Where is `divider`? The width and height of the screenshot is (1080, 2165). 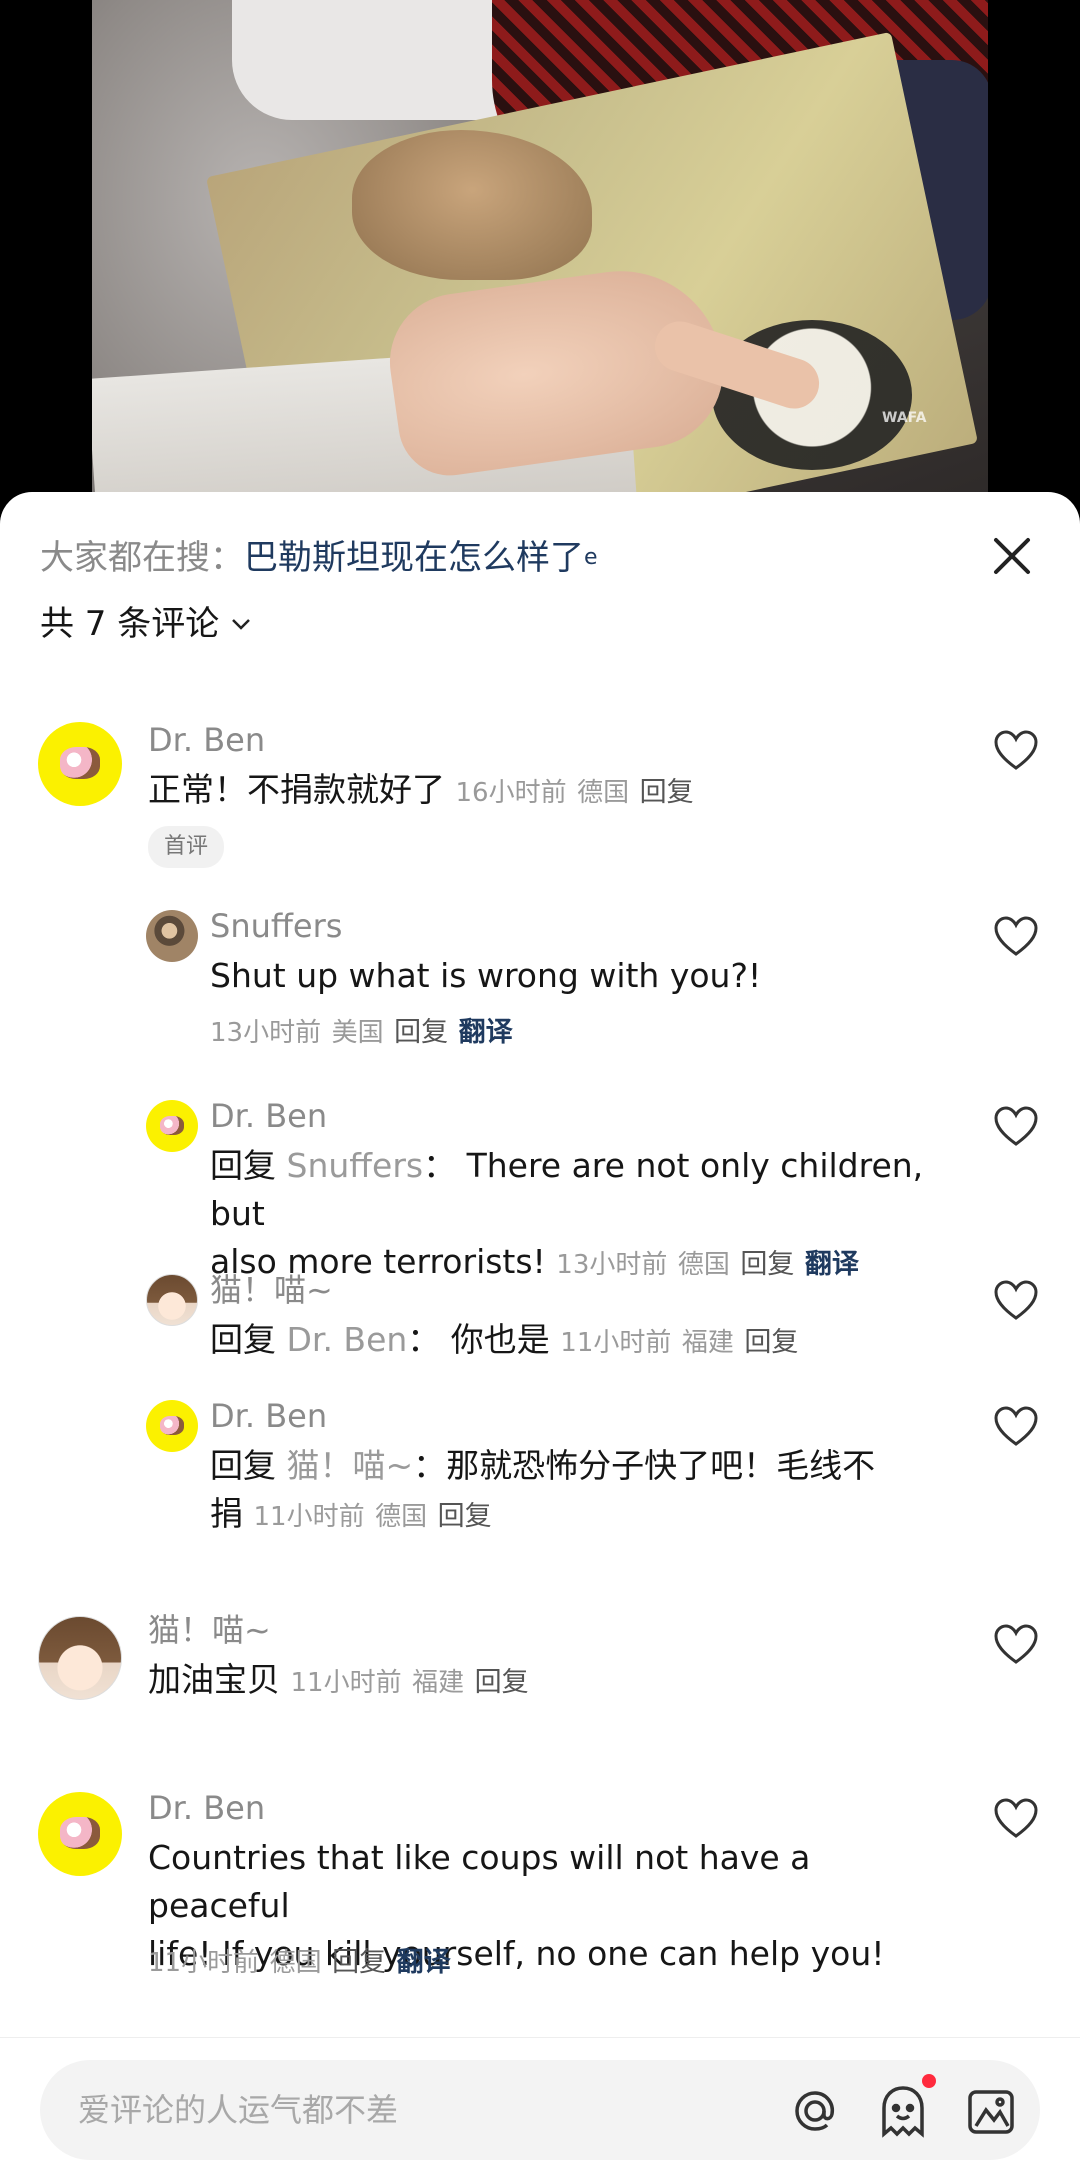
divider is located at coordinates (540, 2037).